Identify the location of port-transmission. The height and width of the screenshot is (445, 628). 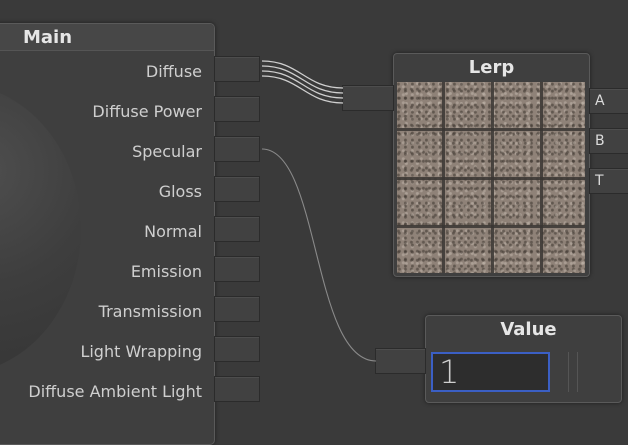
(237, 309).